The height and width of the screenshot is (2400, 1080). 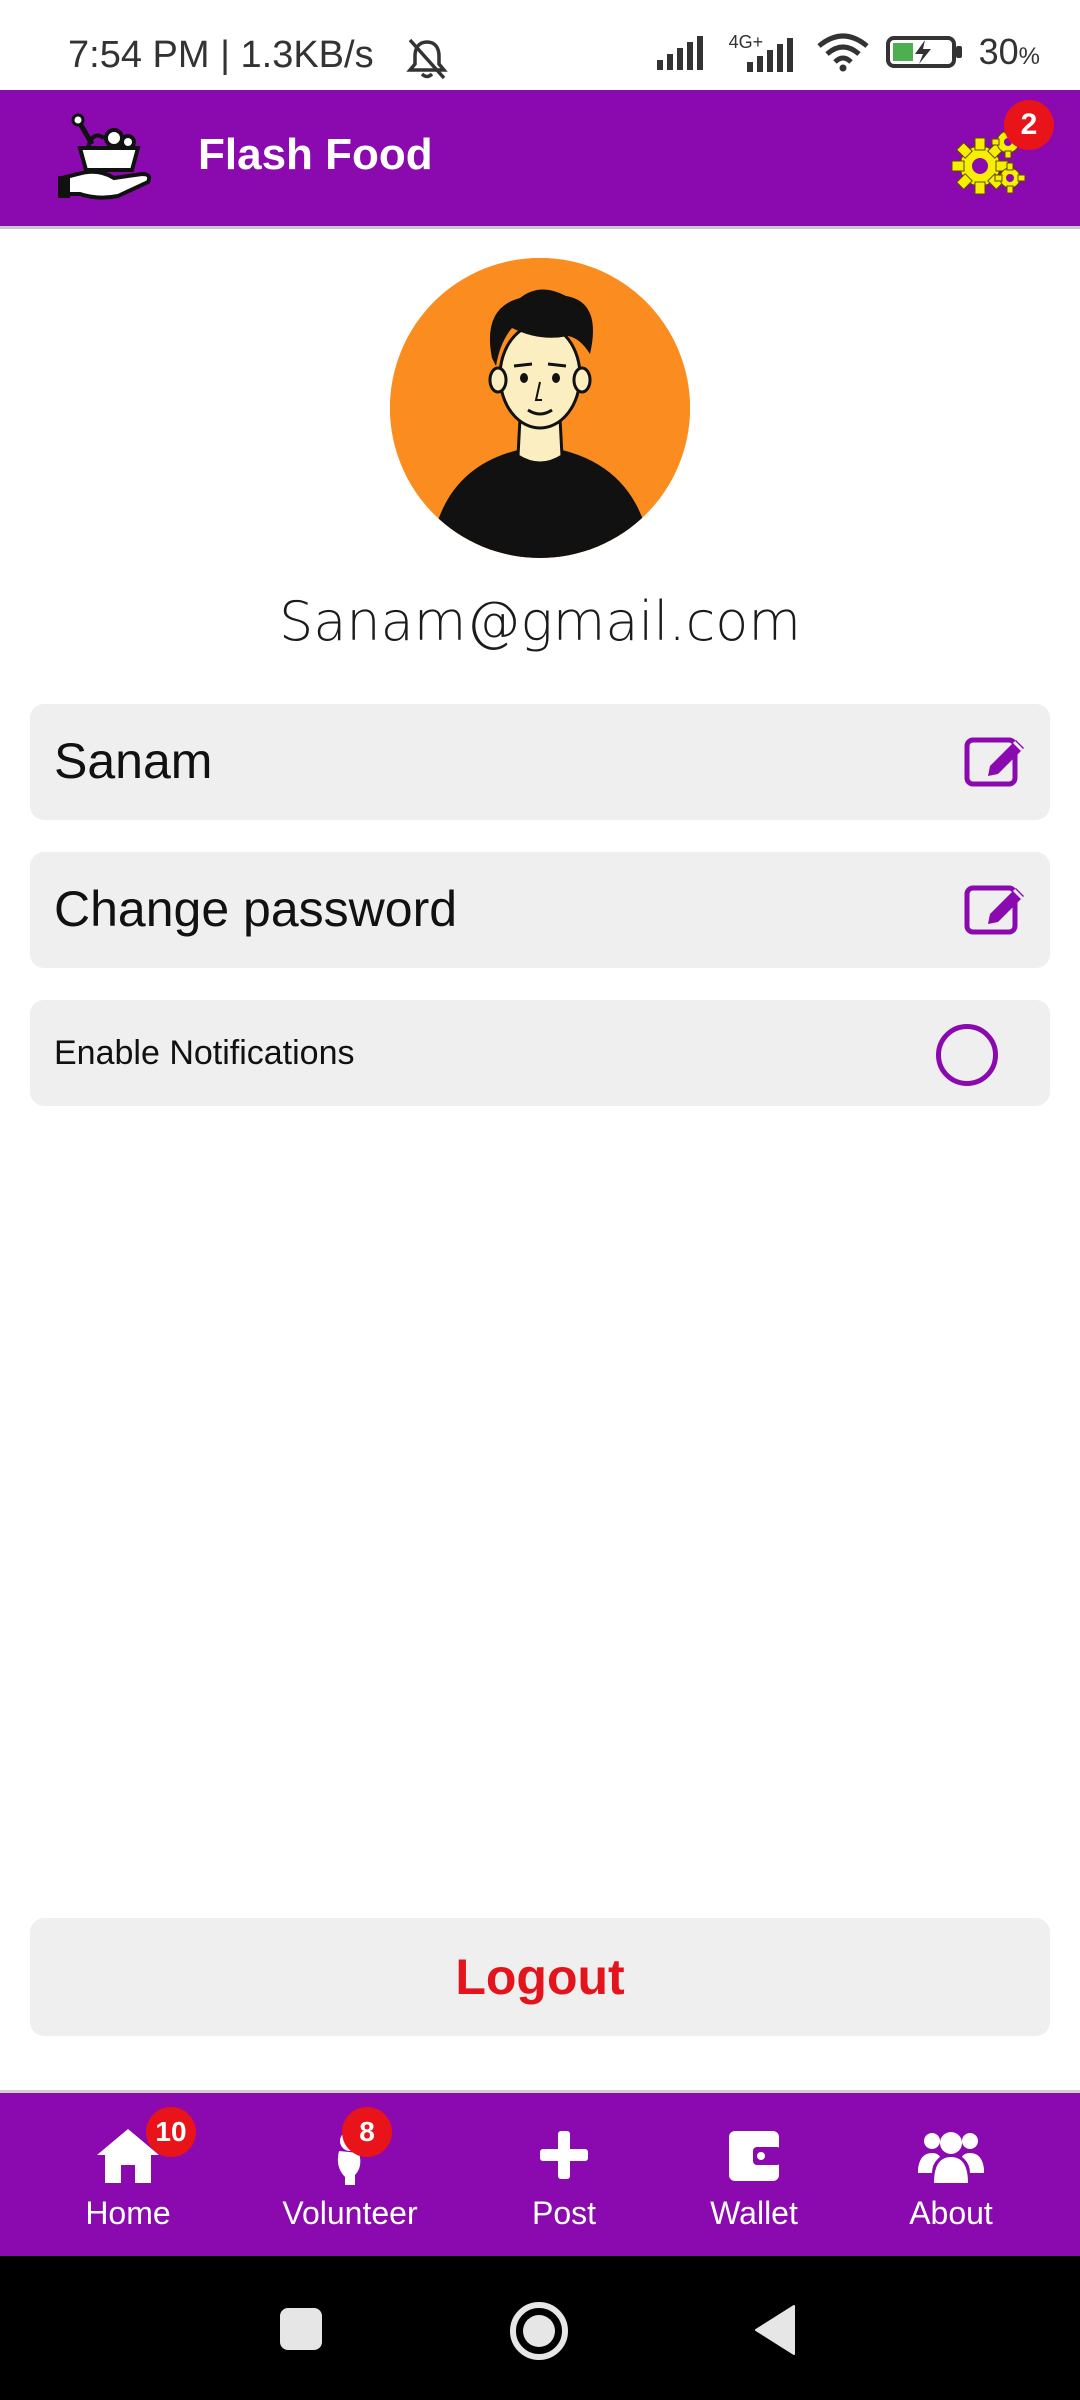 I want to click on nav-item-wallet: Wallet, so click(x=754, y=2176).